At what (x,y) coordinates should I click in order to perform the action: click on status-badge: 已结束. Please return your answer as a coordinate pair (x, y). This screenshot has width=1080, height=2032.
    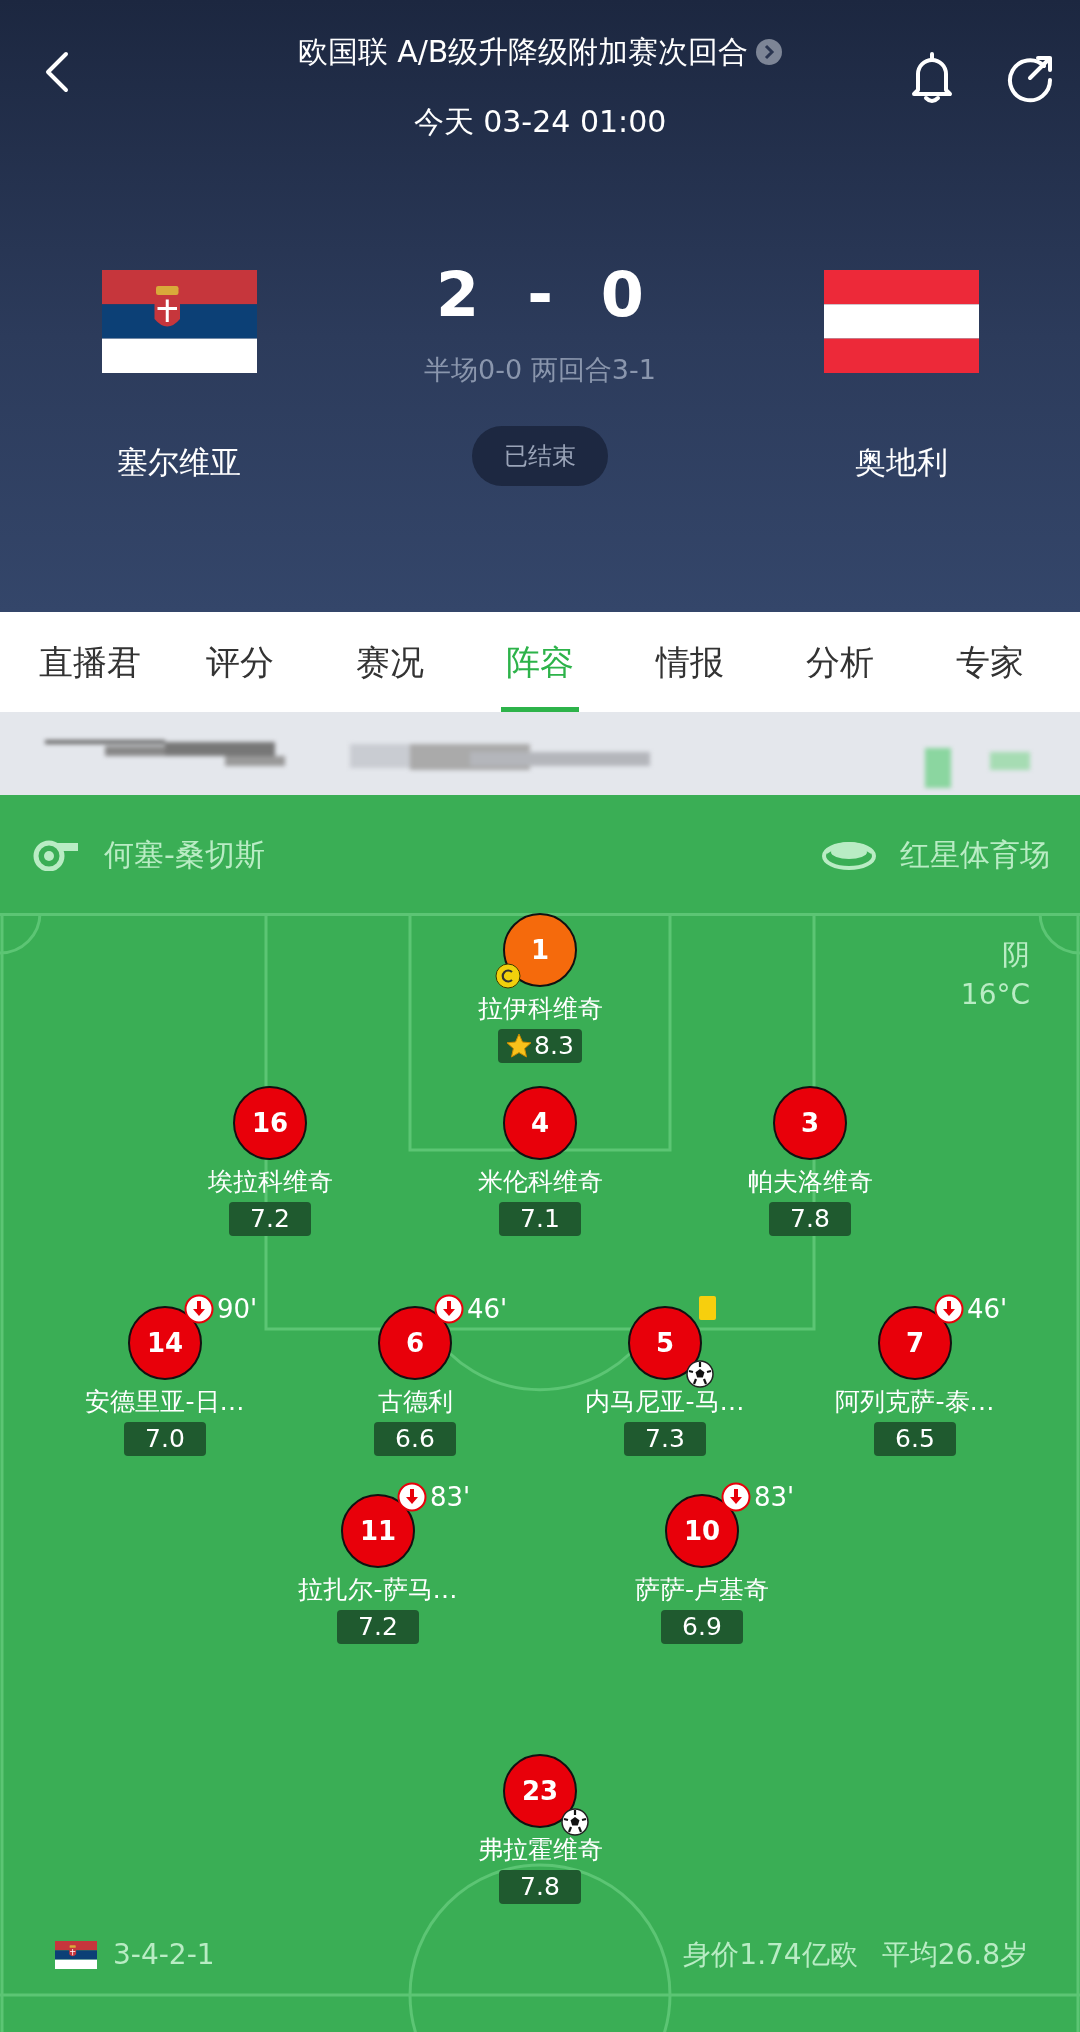
    Looking at the image, I should click on (540, 456).